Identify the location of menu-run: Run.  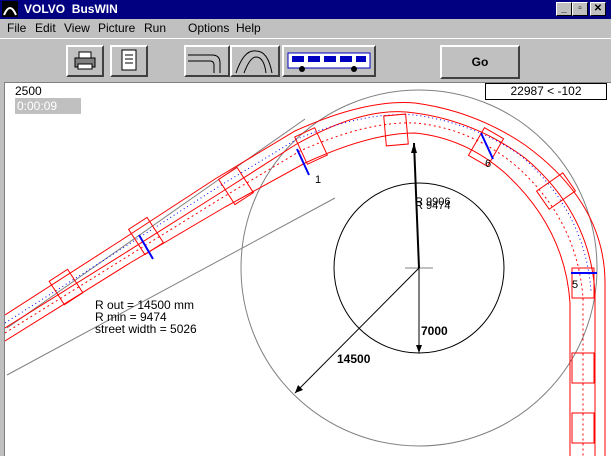
(155, 28).